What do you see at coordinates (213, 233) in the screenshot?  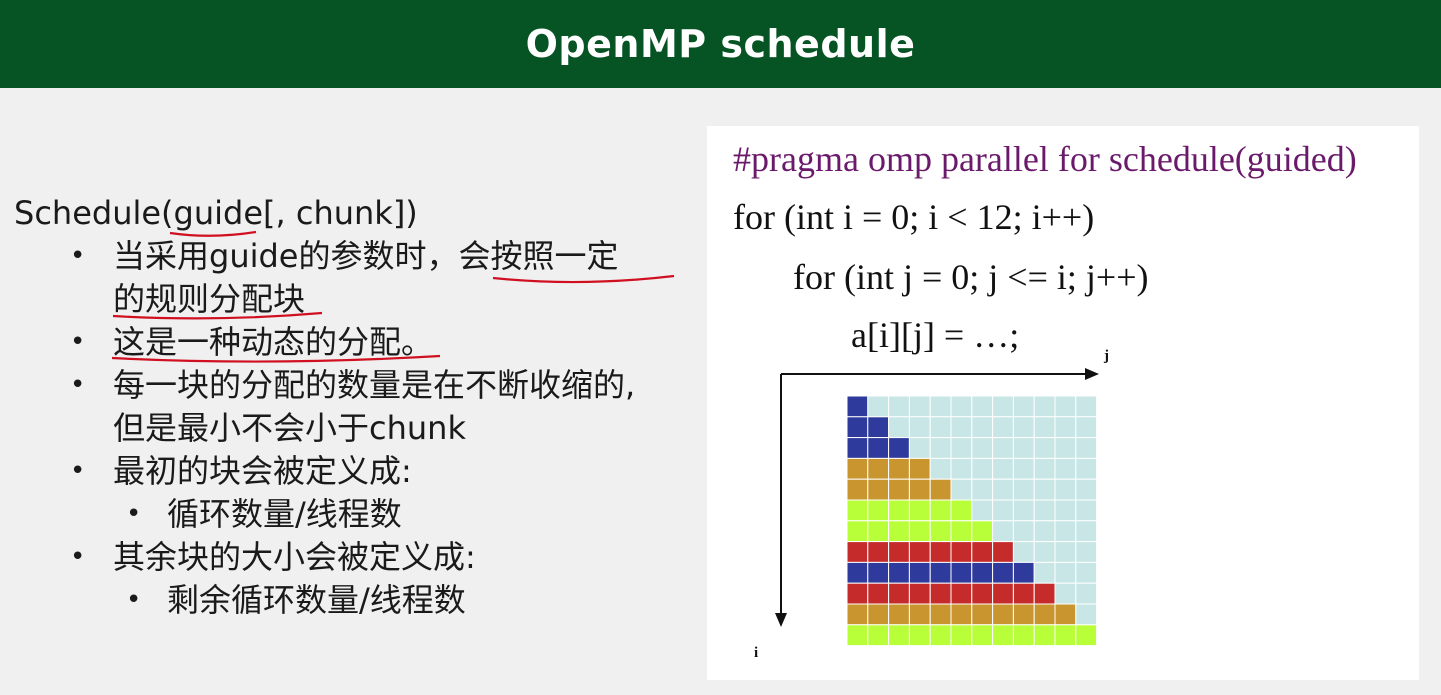 I see `underline-guide` at bounding box center [213, 233].